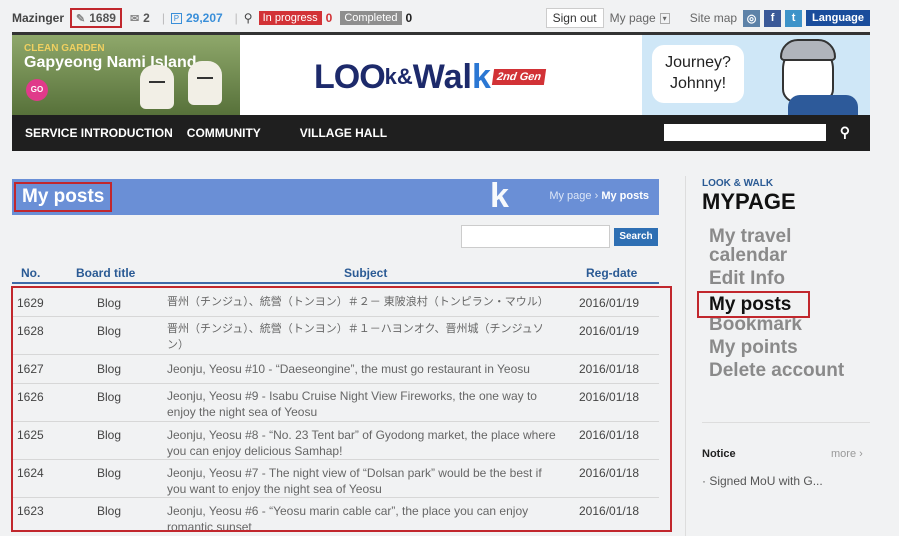  What do you see at coordinates (625, 196) in the screenshot?
I see `breadcrumb-current: My posts` at bounding box center [625, 196].